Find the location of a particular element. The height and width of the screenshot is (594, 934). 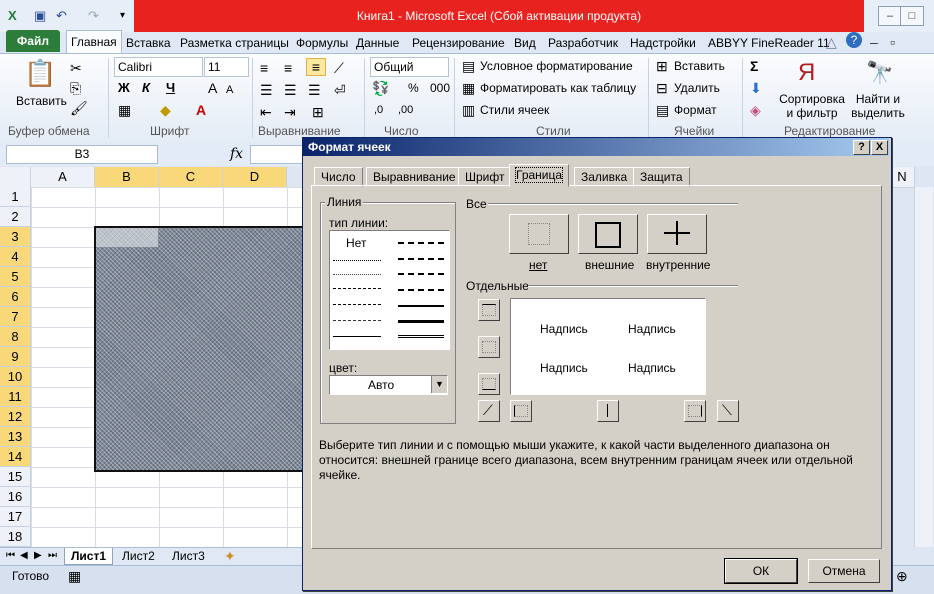

row-header-13: 13 is located at coordinates (15, 437).